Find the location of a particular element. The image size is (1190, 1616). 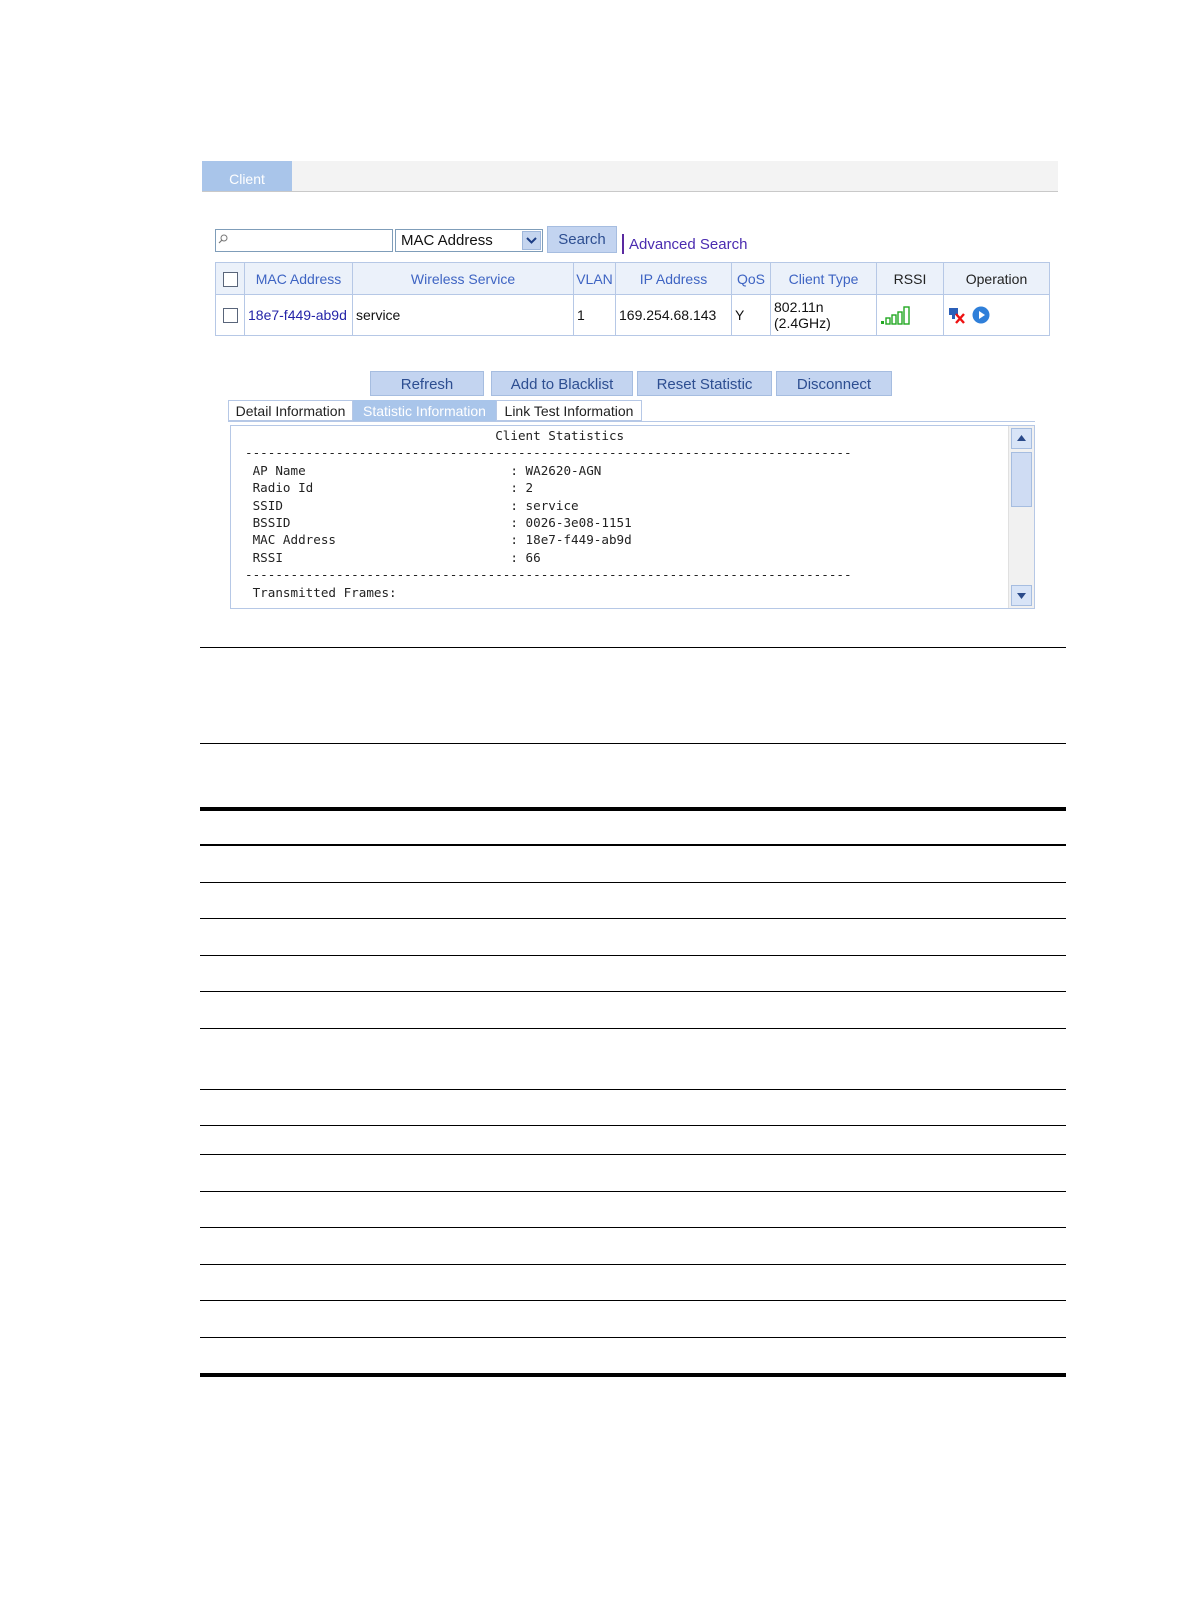

row-rssi is located at coordinates (910, 315).